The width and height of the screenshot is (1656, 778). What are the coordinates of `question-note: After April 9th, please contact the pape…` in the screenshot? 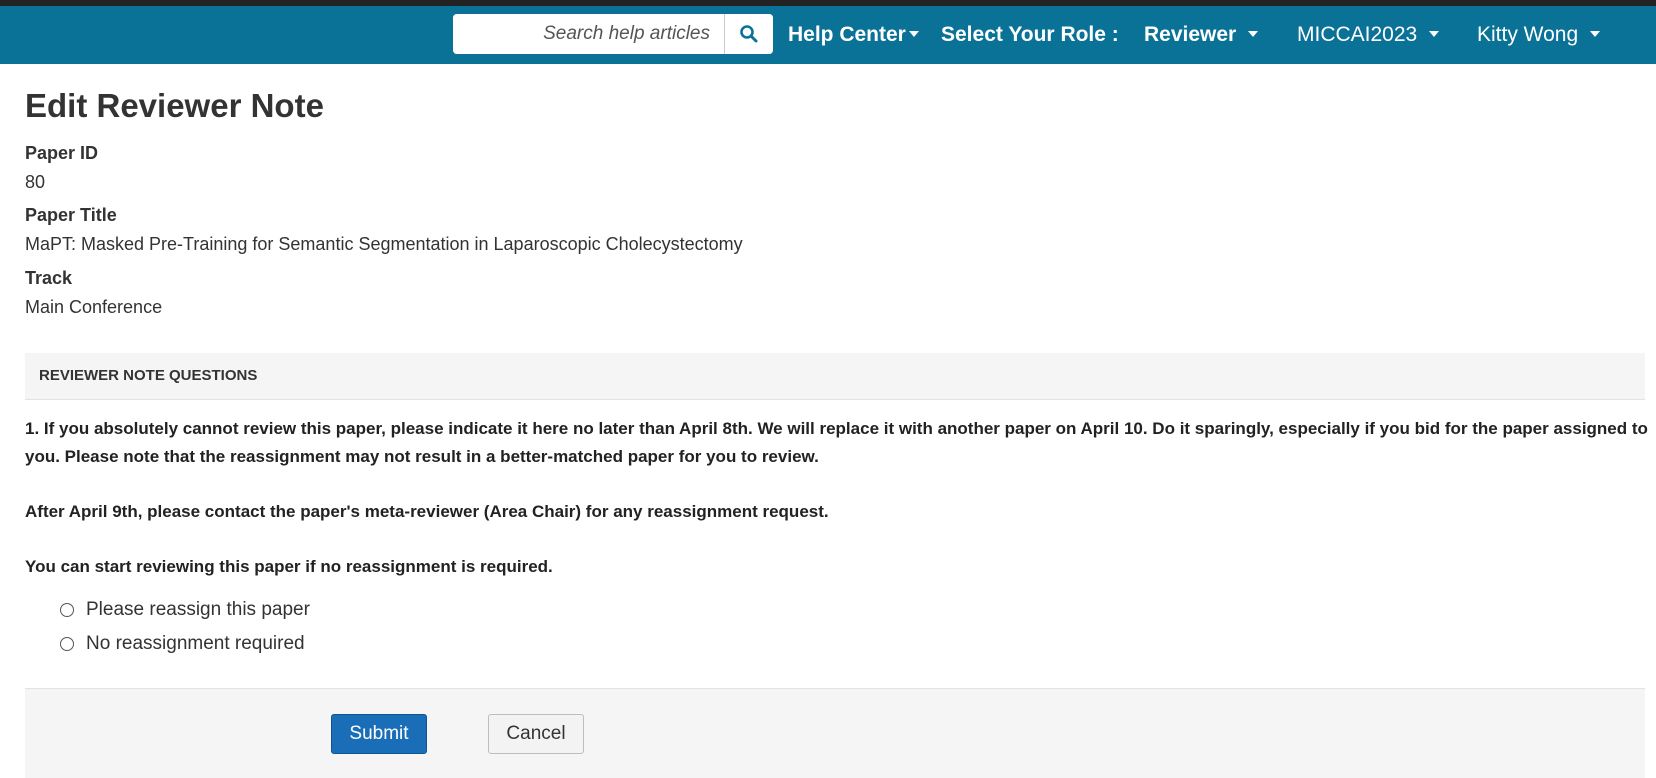 It's located at (427, 511).